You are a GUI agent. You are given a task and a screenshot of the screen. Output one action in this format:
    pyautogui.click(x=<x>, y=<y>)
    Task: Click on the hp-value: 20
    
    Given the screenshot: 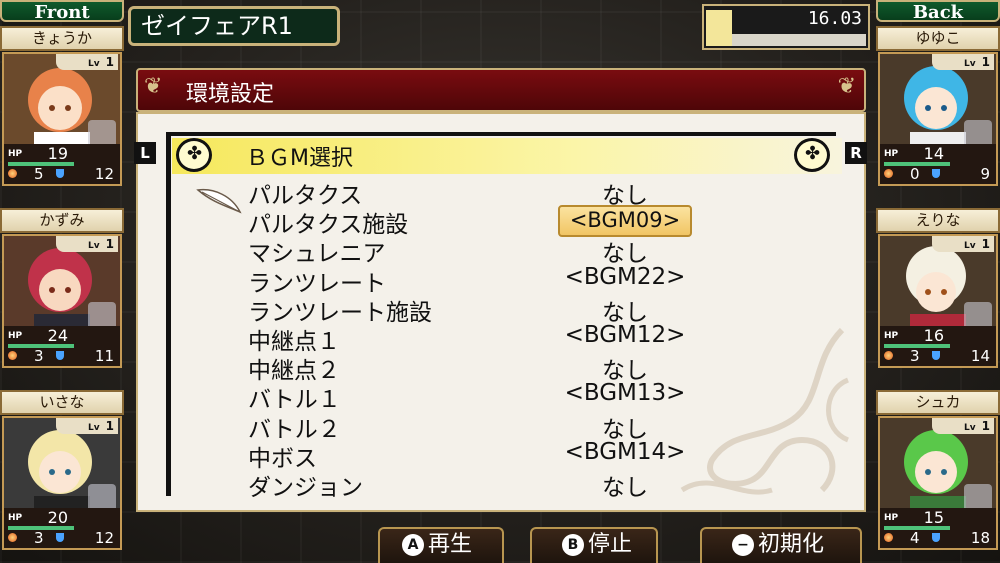 What is the action you would take?
    pyautogui.click(x=57, y=517)
    